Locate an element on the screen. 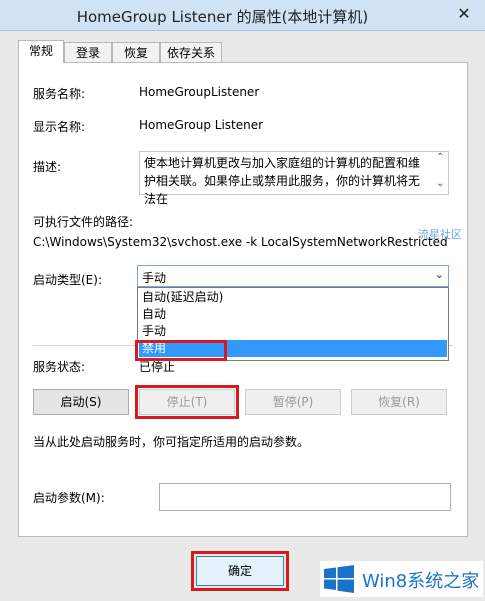  service-name-label: 服务名称: is located at coordinates (59, 94).